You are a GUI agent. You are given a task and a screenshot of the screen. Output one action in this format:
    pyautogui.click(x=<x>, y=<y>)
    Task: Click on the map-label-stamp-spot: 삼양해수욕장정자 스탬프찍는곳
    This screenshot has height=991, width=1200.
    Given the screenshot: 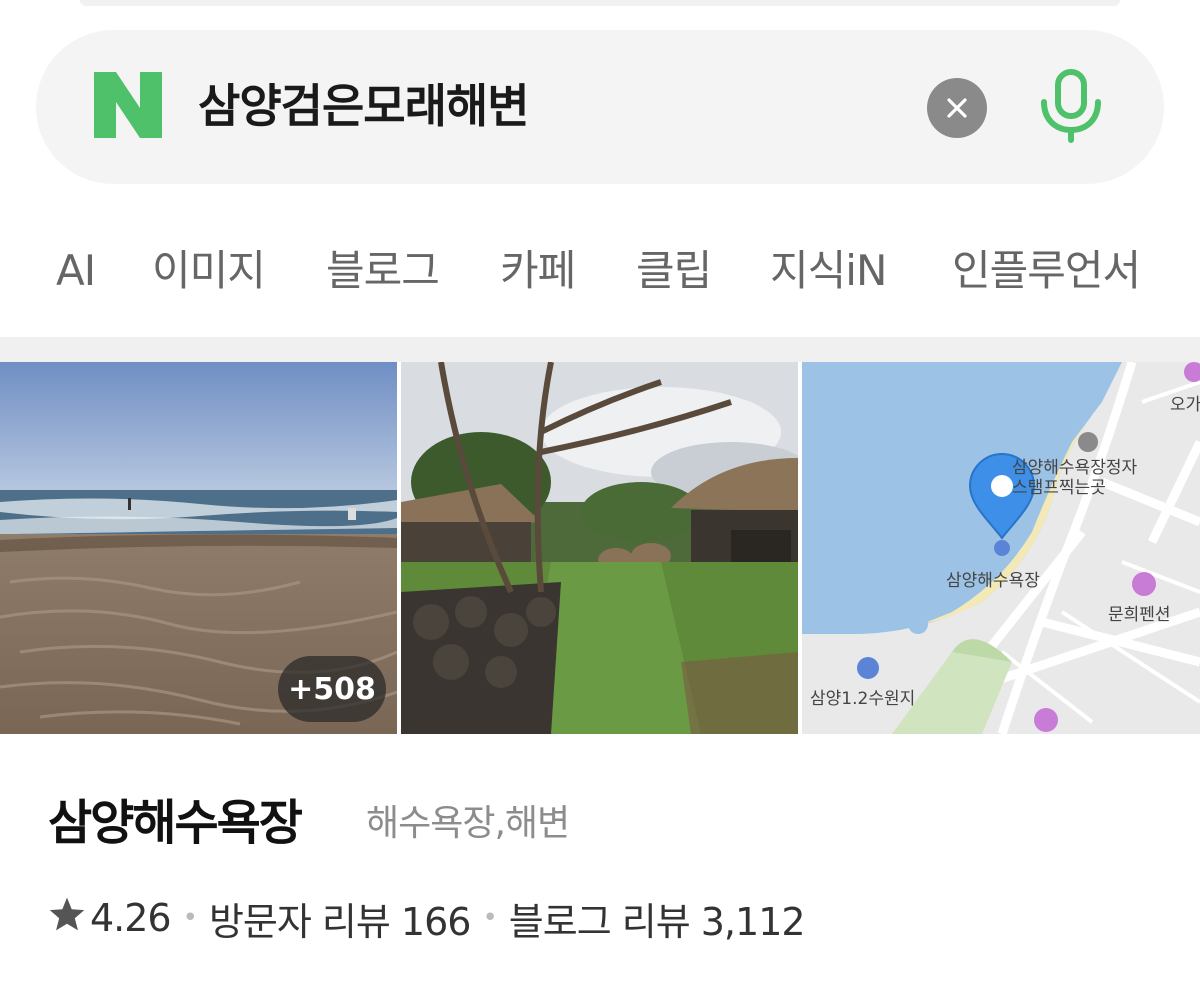 What is the action you would take?
    pyautogui.click(x=1075, y=478)
    